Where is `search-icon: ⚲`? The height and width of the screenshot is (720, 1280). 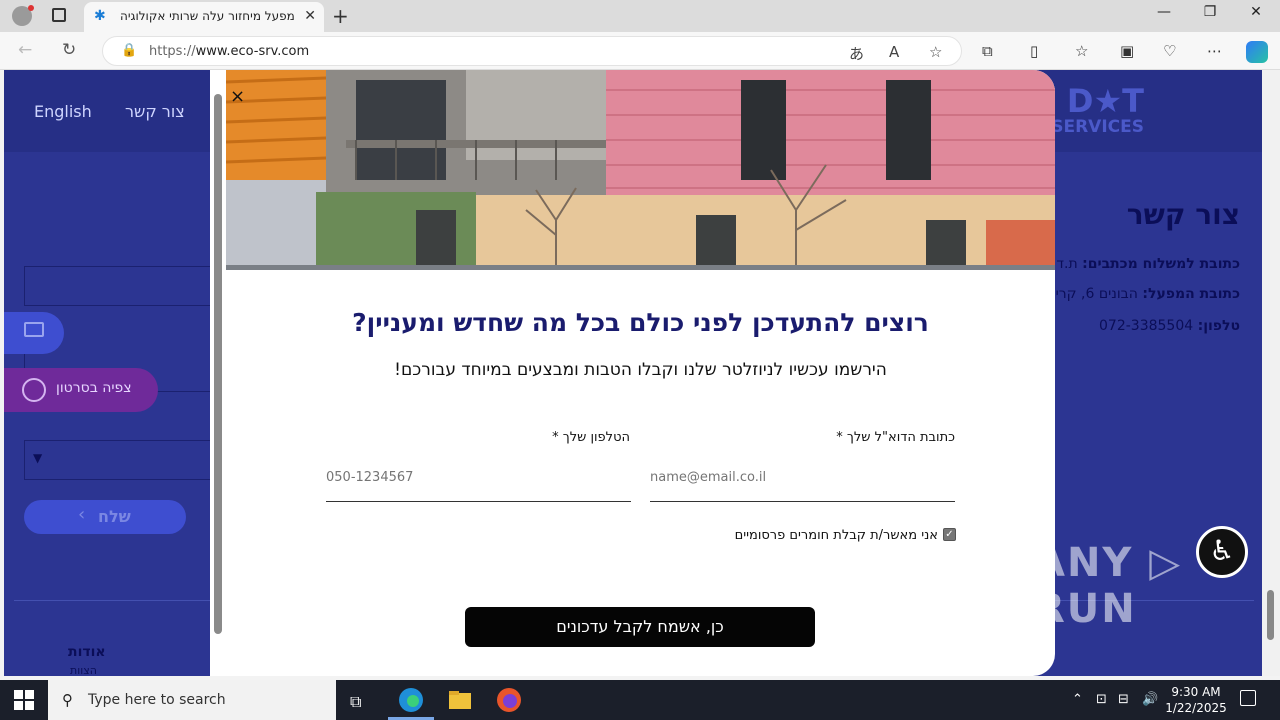 search-icon: ⚲ is located at coordinates (67, 700).